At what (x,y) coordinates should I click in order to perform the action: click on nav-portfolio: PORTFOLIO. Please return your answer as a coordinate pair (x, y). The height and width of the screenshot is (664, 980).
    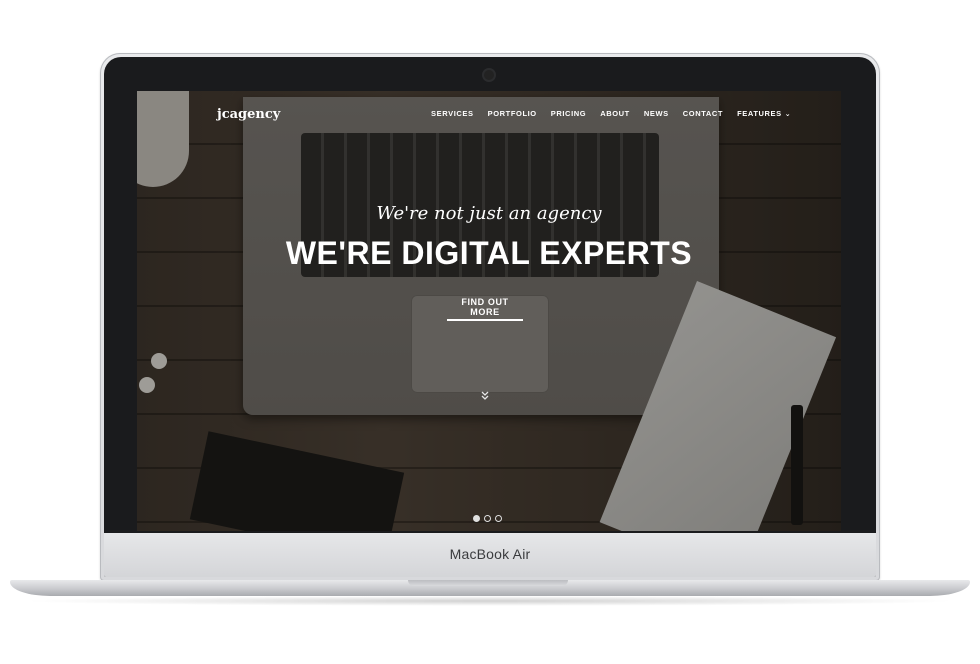
    Looking at the image, I should click on (512, 113).